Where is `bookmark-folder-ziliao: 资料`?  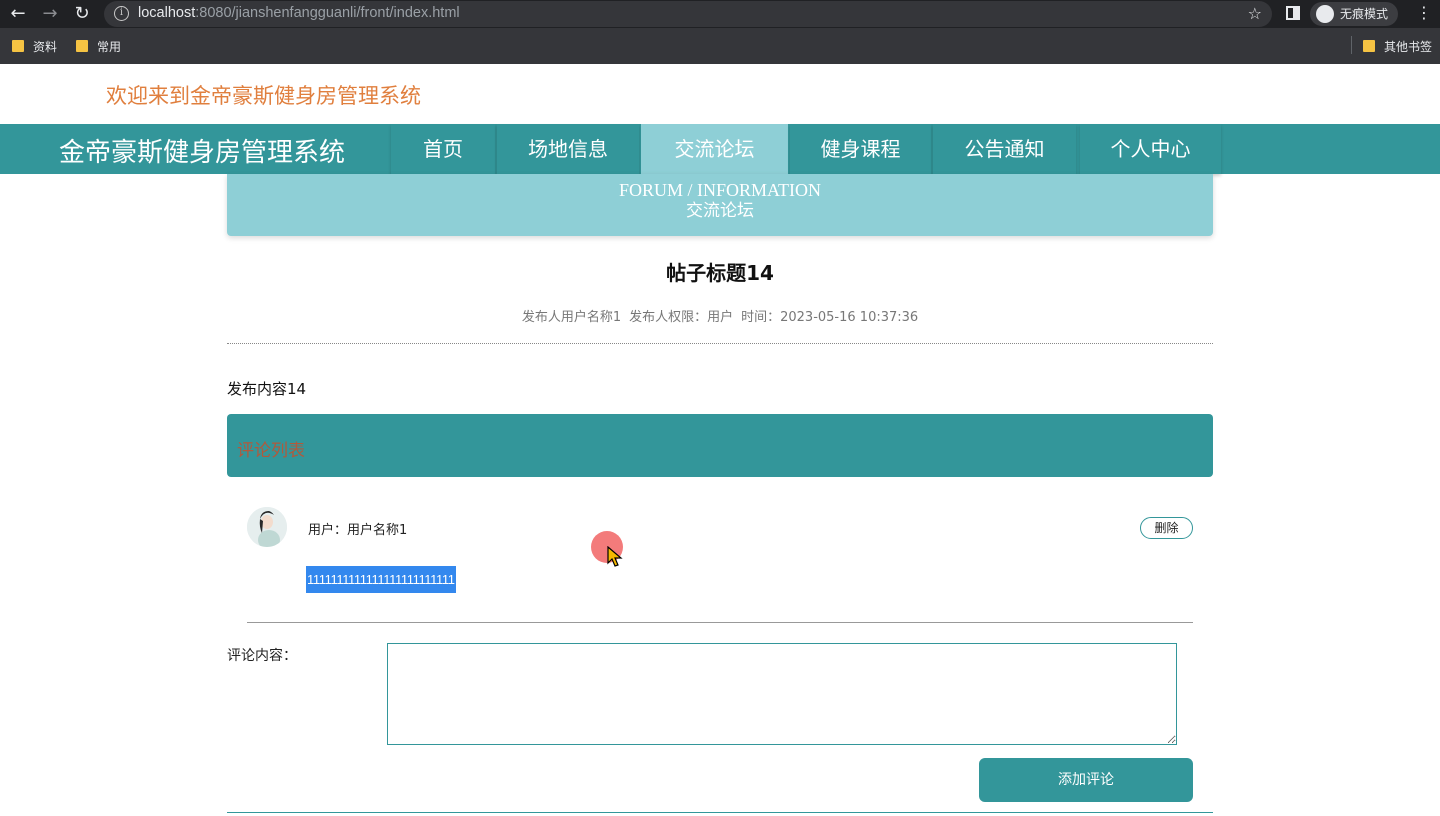
bookmark-folder-ziliao: 资料 is located at coordinates (34, 46).